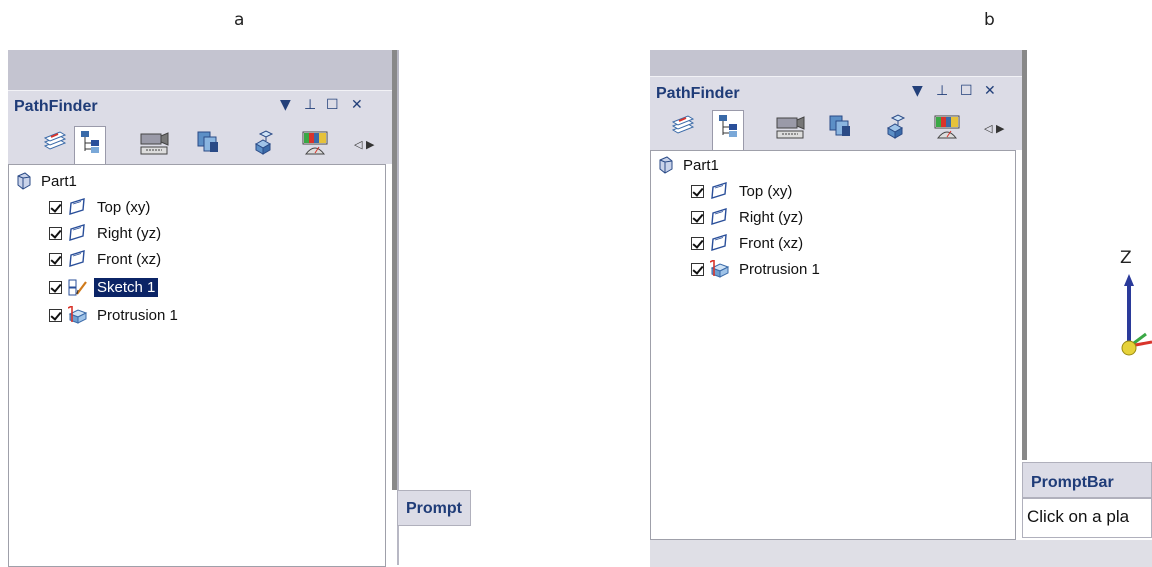 This screenshot has height=567, width=1152. What do you see at coordinates (901, 553) in the screenshot?
I see `status-bar` at bounding box center [901, 553].